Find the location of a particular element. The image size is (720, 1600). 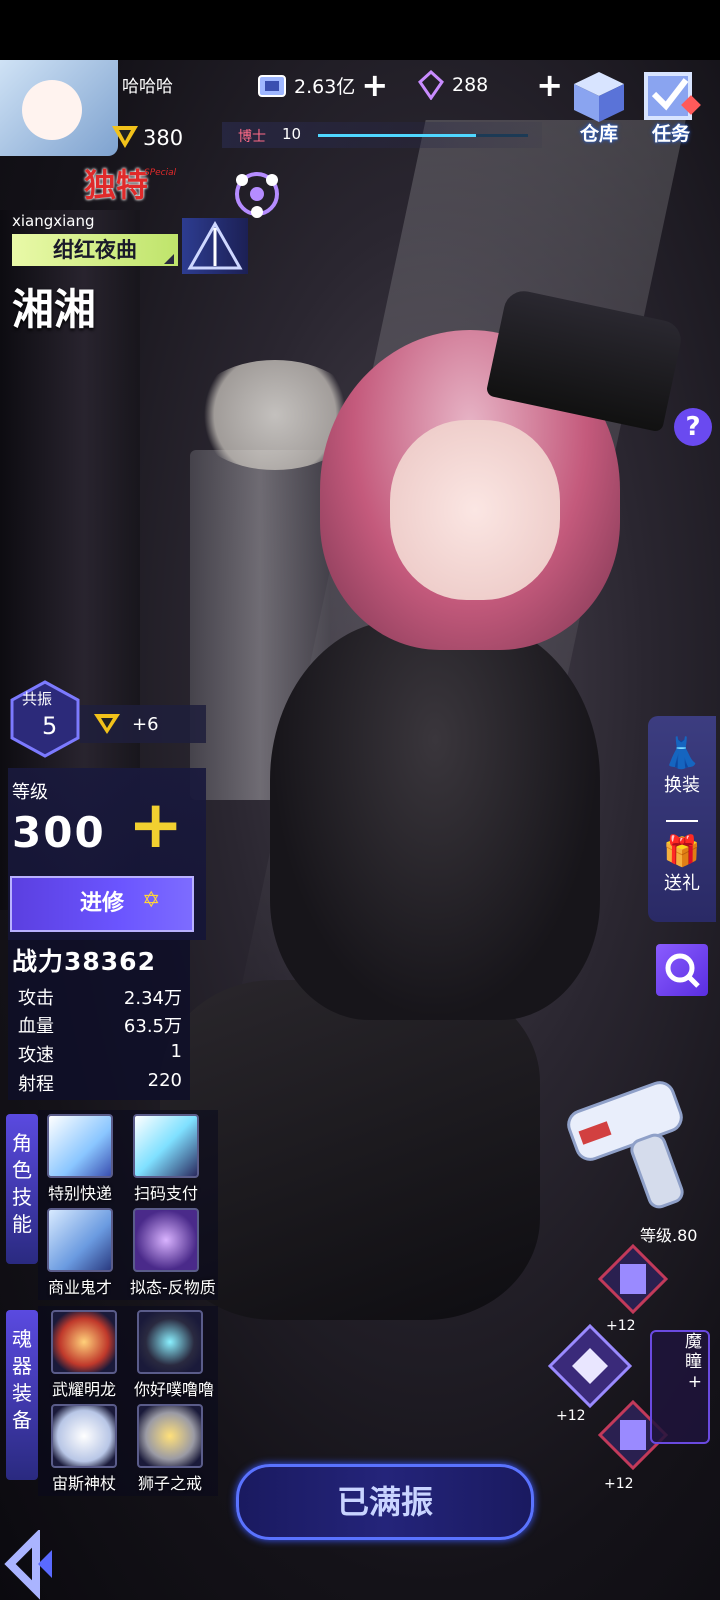

skill-business-genius: 商业鬼才 is located at coordinates (80, 1253).